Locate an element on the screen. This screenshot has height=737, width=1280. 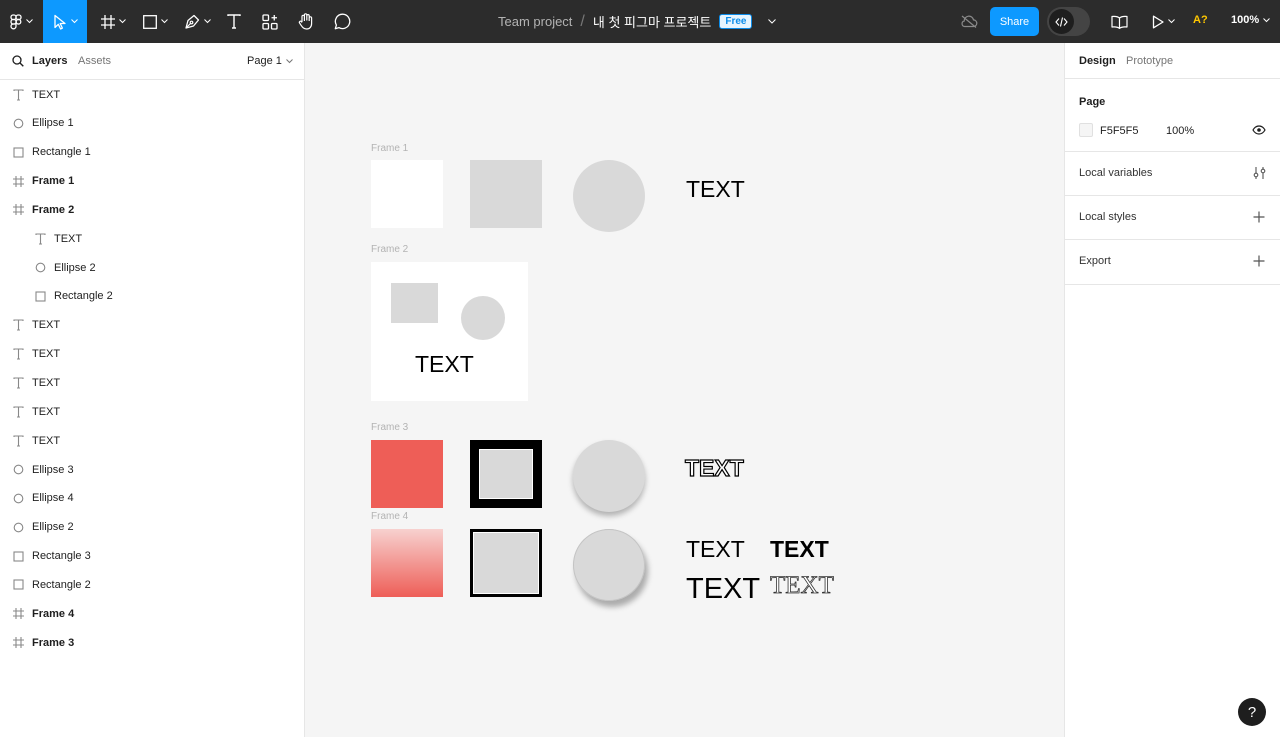
user-avatar: A? is located at coordinates (1200, 20).